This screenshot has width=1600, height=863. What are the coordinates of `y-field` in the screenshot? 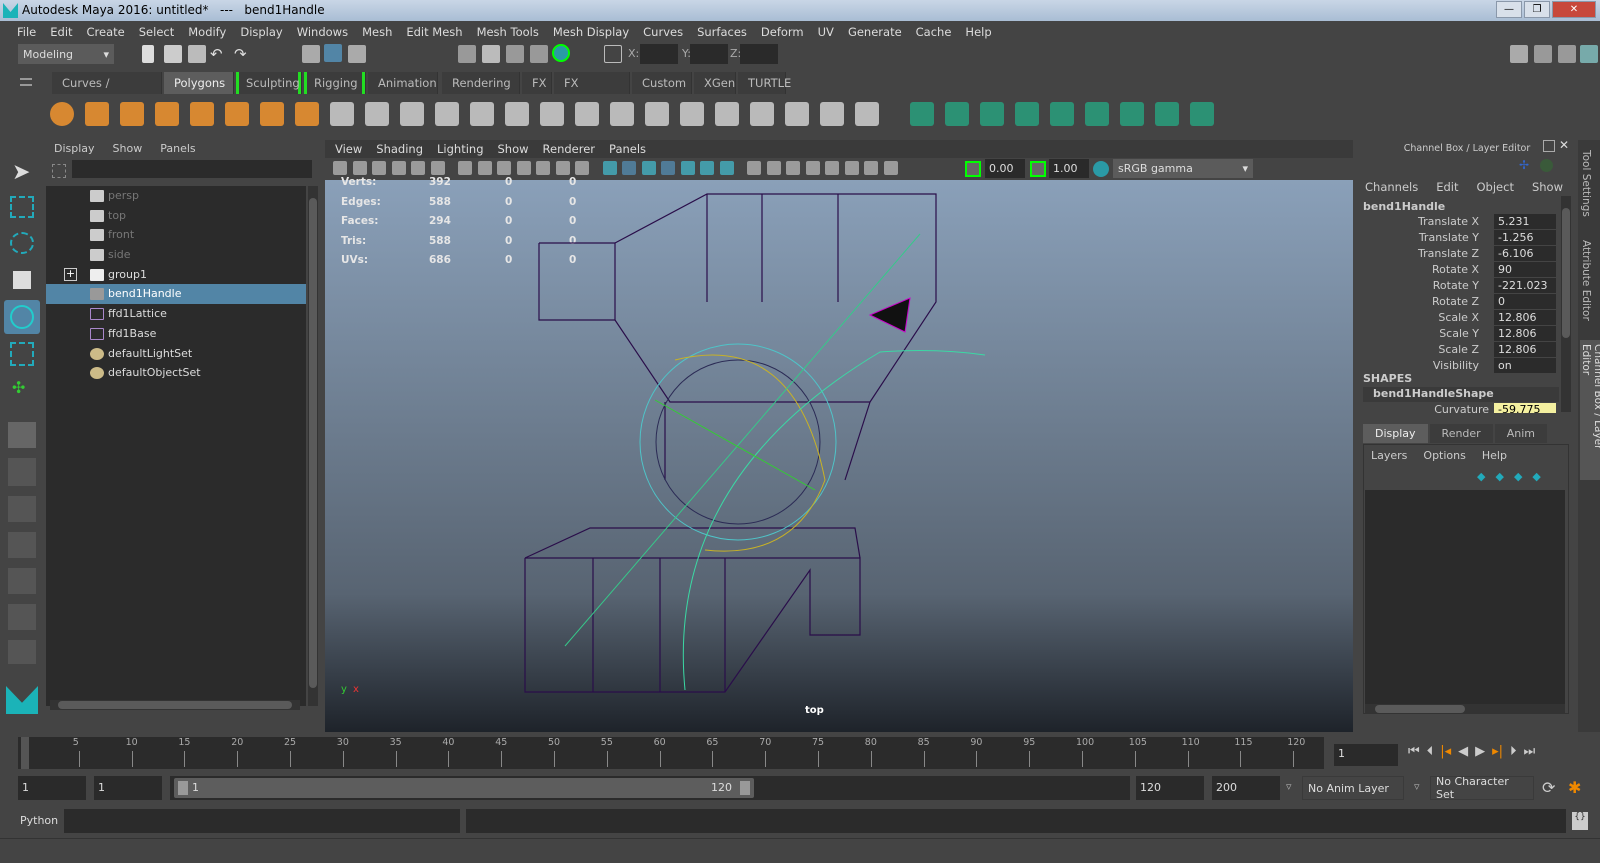 It's located at (709, 54).